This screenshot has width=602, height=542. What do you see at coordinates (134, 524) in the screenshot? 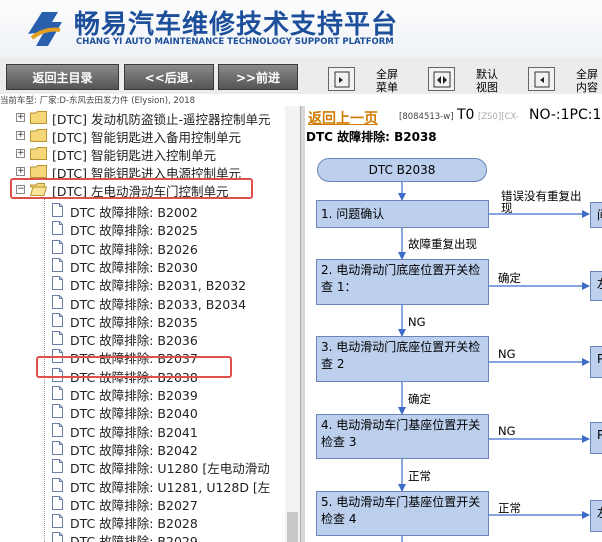
I see `tree-doc-label: DTC 故障排除: B2028` at bounding box center [134, 524].